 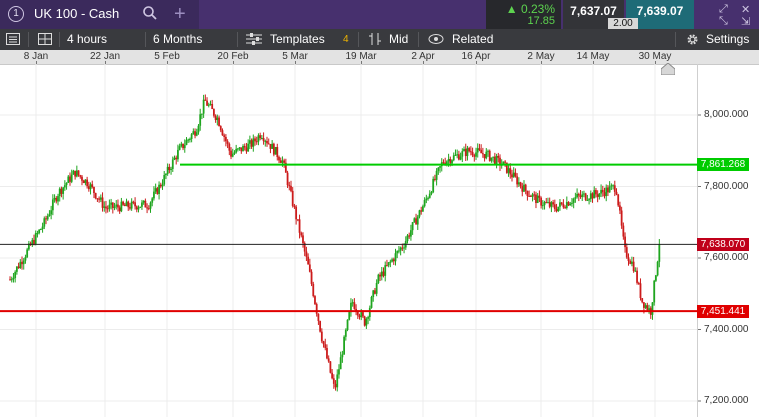 What do you see at coordinates (727, 39) in the screenshot?
I see `settings-button: Settings` at bounding box center [727, 39].